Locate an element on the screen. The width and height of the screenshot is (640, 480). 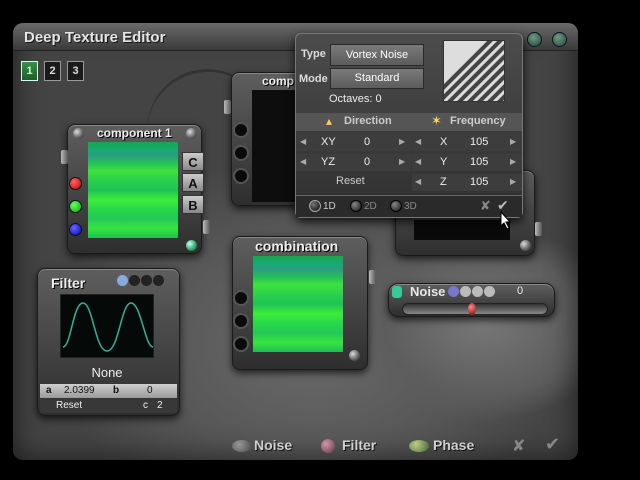
mode-select: Standard is located at coordinates (377, 78).